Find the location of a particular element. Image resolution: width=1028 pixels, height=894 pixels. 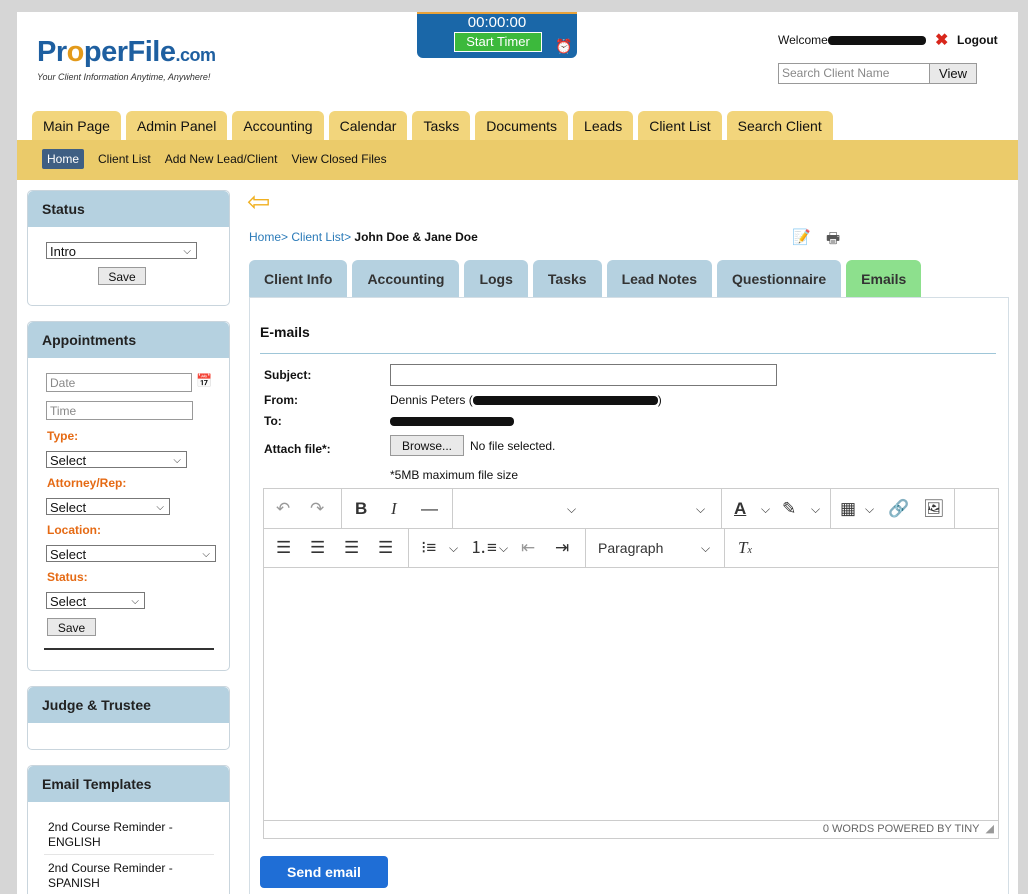

logout-x-icon: ✖ is located at coordinates (941, 40).